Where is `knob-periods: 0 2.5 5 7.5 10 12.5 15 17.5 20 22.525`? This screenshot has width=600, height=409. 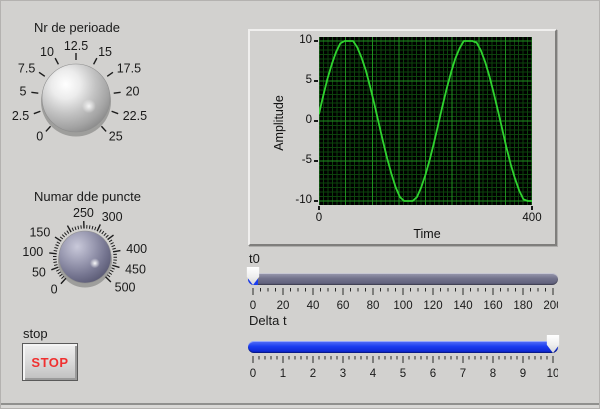 knob-periods: 0 2.5 5 7.5 10 12.5 15 17.5 20 22.525 is located at coordinates (83, 98).